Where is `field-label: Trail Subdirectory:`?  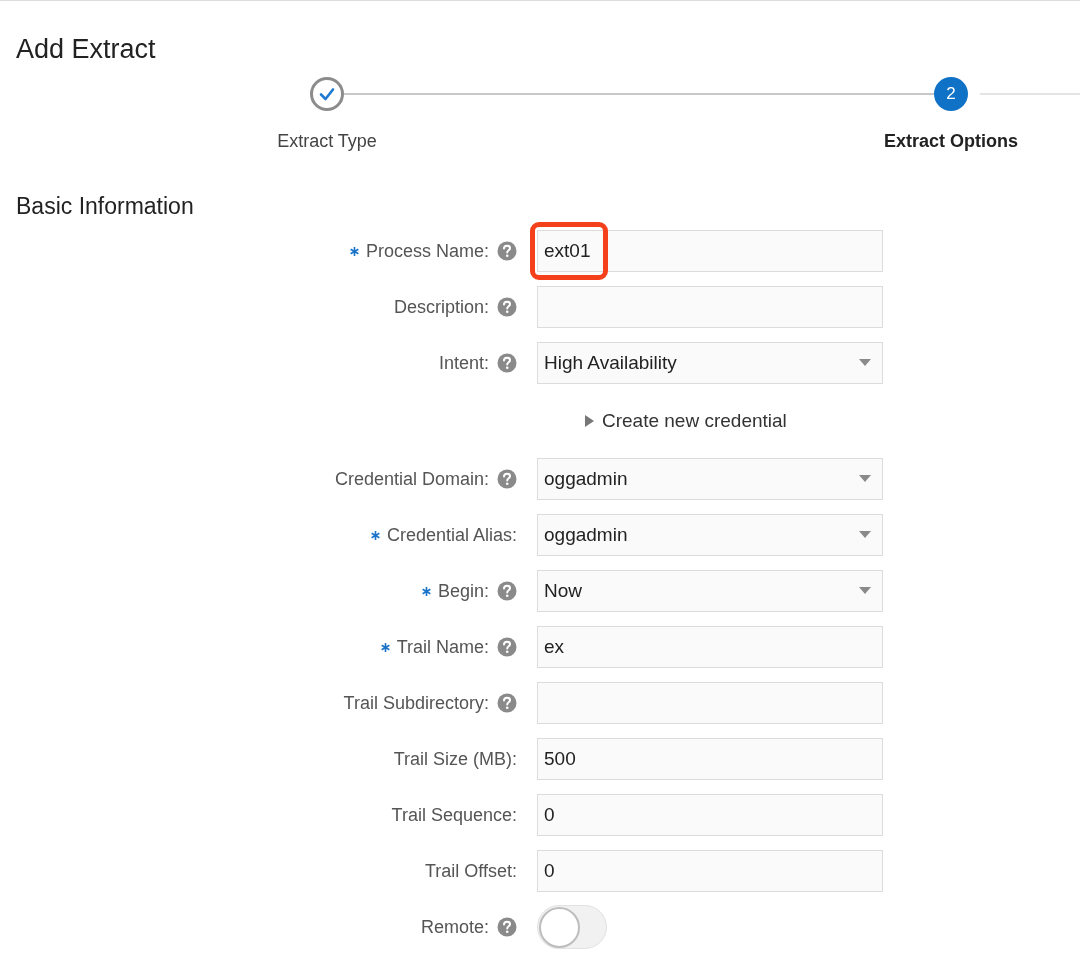 field-label: Trail Subdirectory: is located at coordinates (416, 703).